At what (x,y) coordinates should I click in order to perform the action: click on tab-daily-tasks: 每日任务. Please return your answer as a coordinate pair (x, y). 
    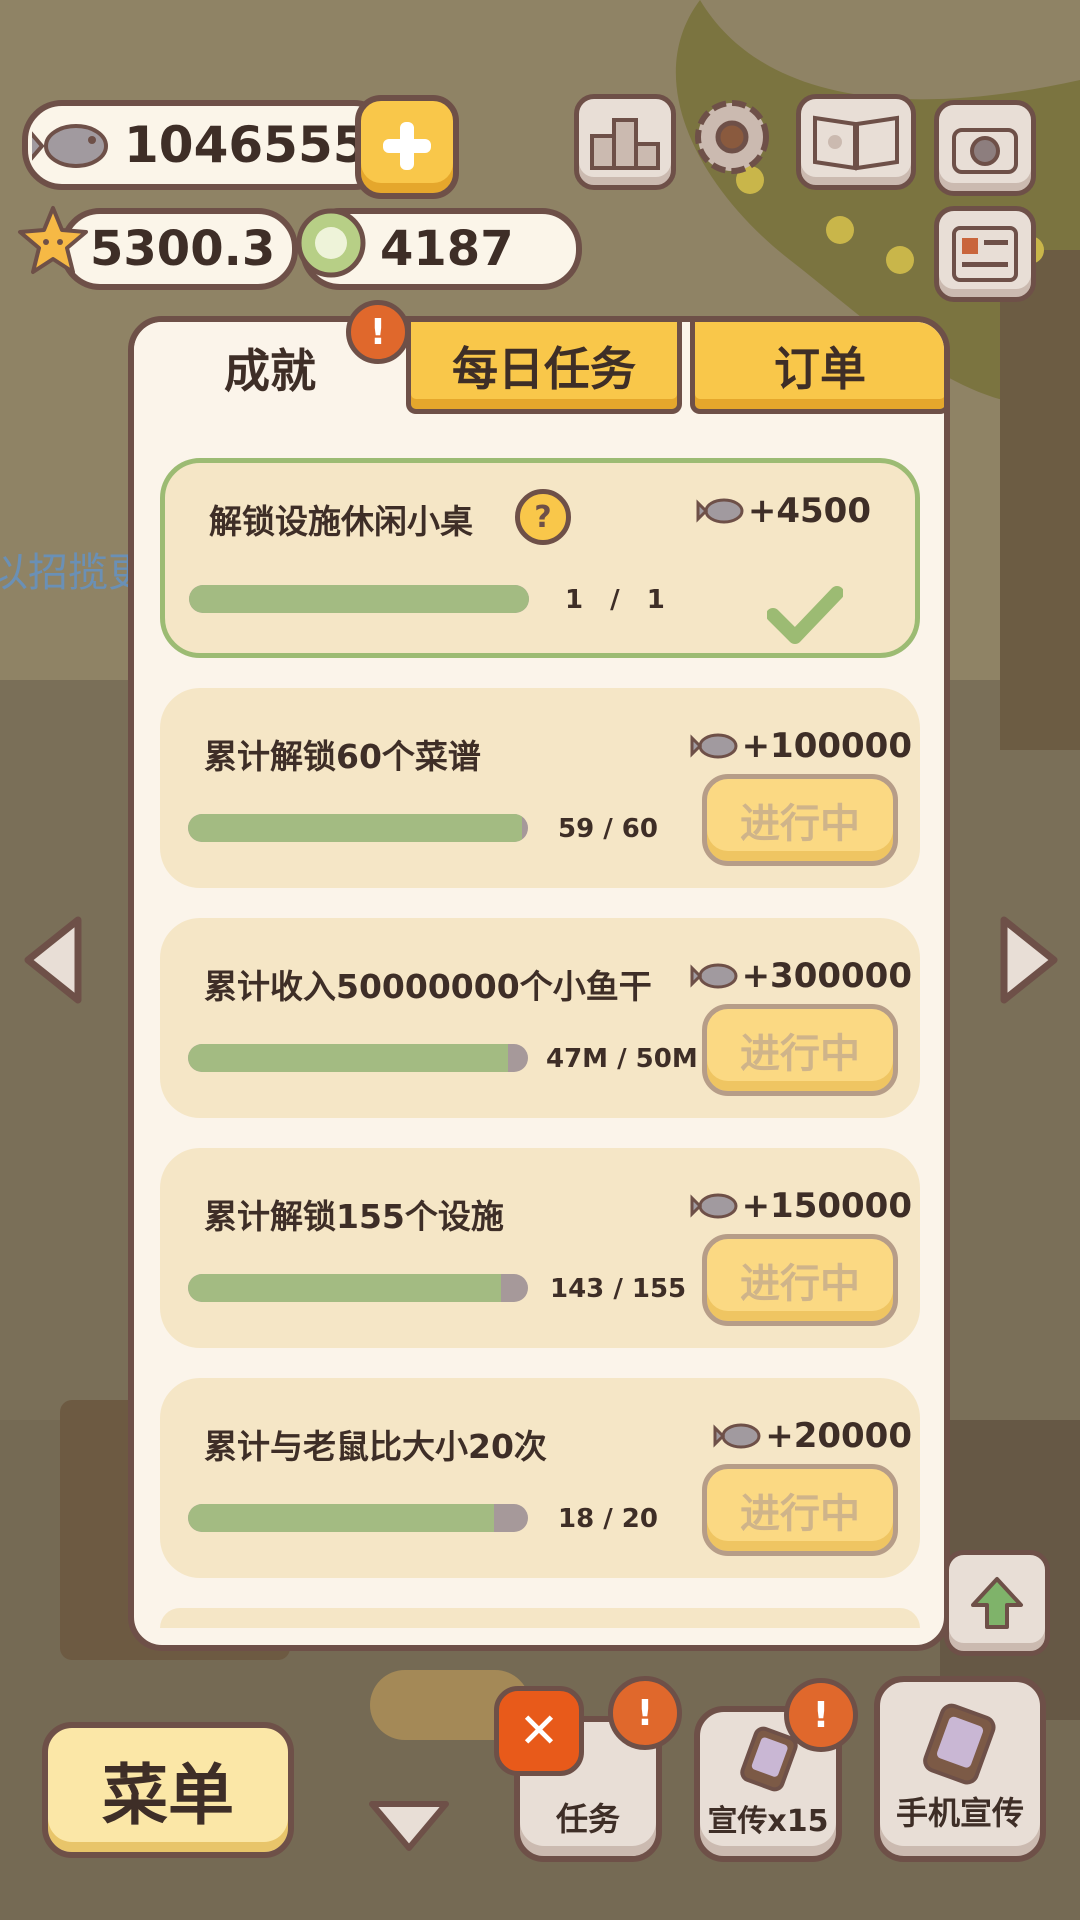
    Looking at the image, I should click on (544, 368).